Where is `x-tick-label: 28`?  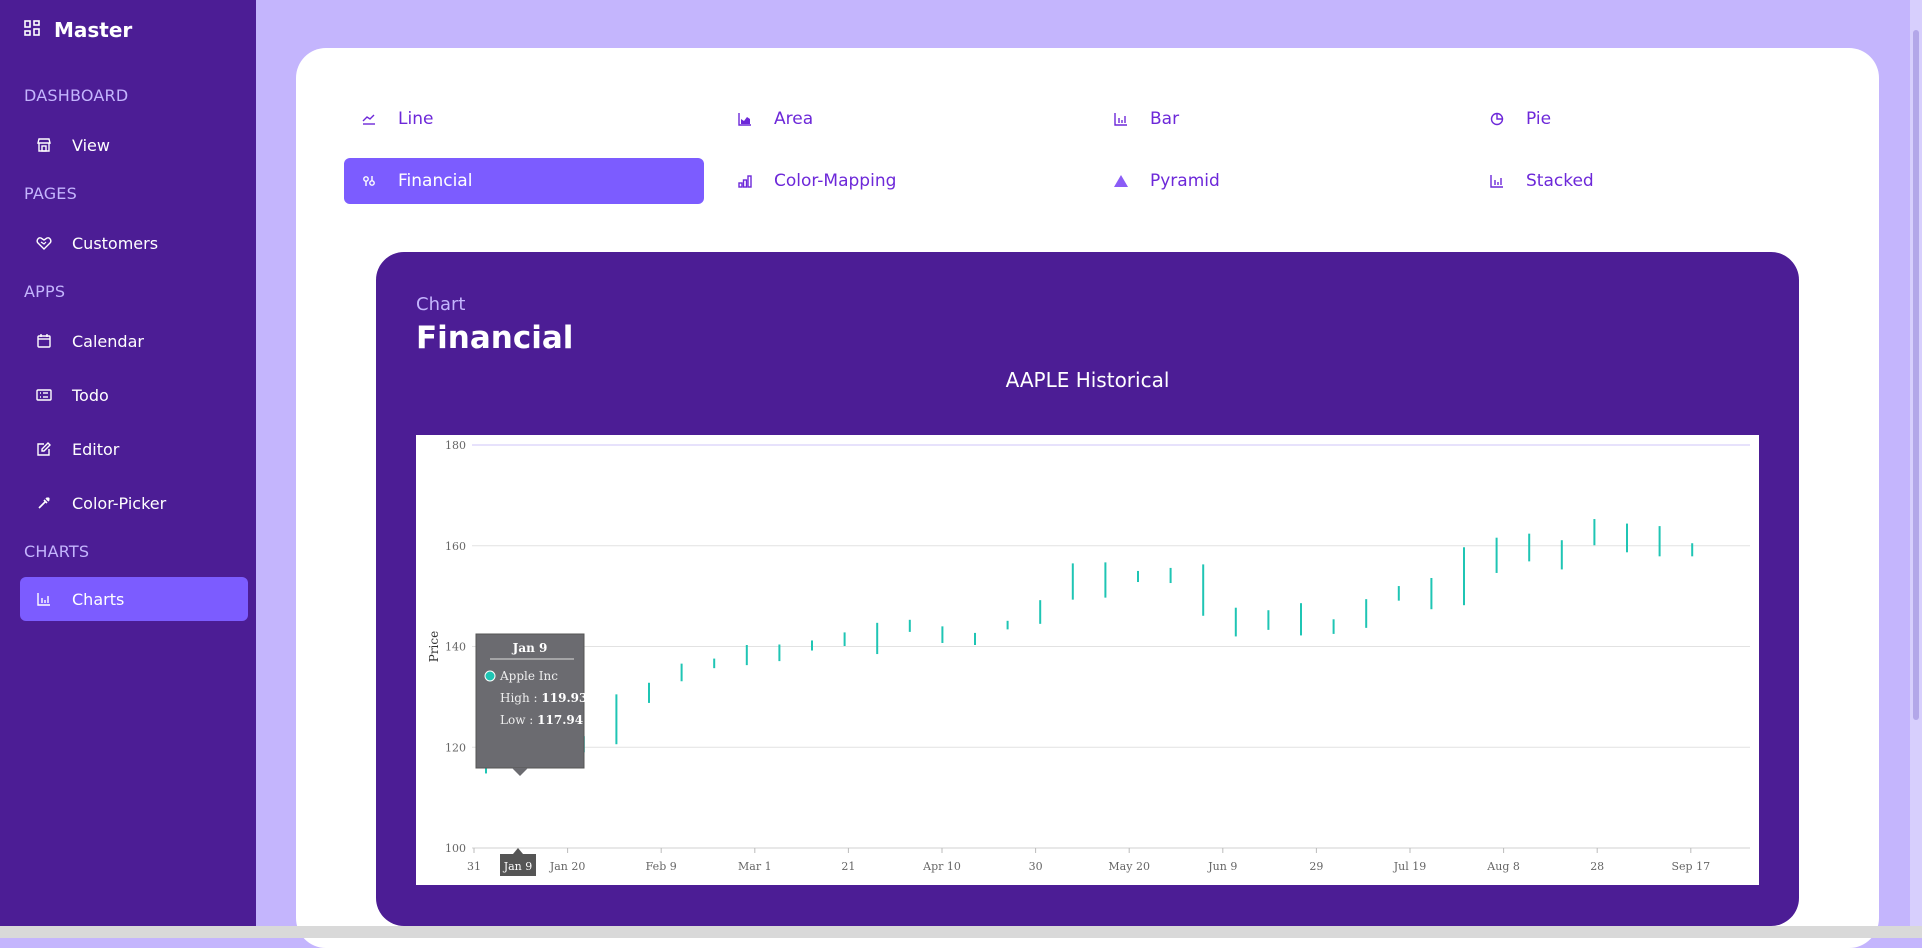
x-tick-label: 28 is located at coordinates (1597, 866).